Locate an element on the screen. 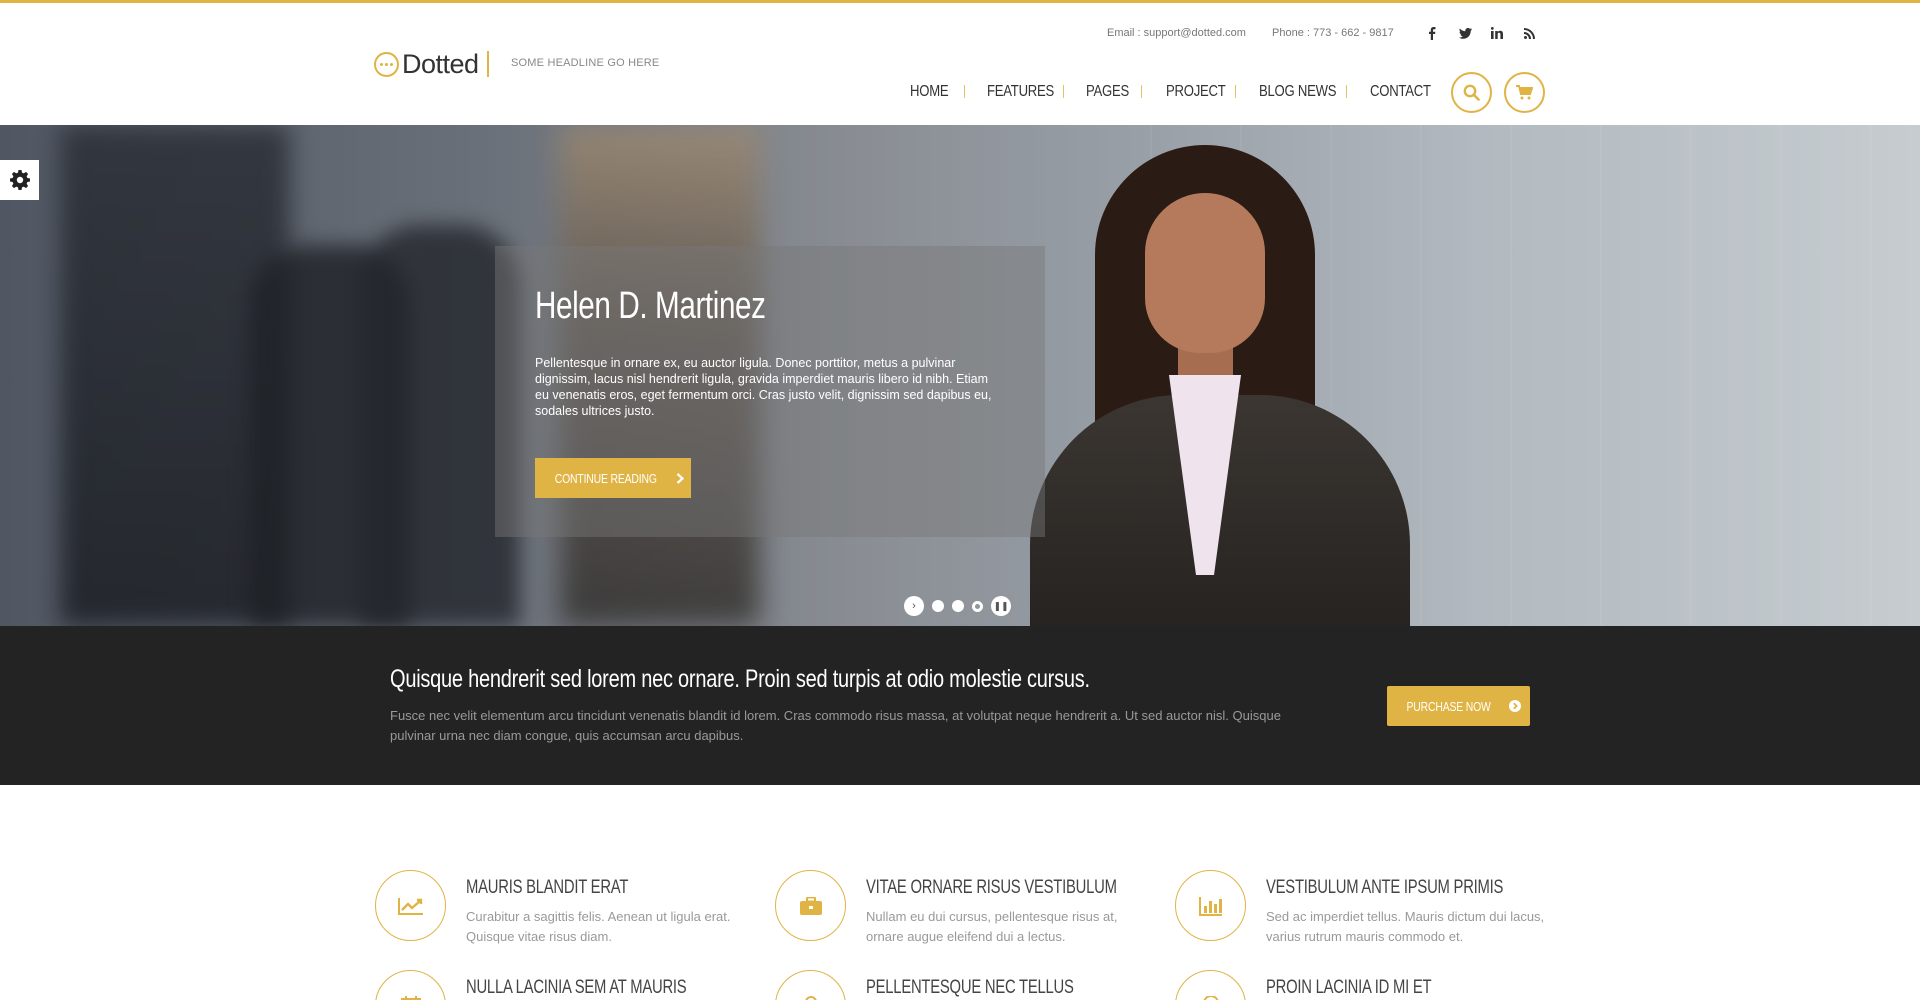 The image size is (1920, 1000). twitter-icon is located at coordinates (1465, 33).